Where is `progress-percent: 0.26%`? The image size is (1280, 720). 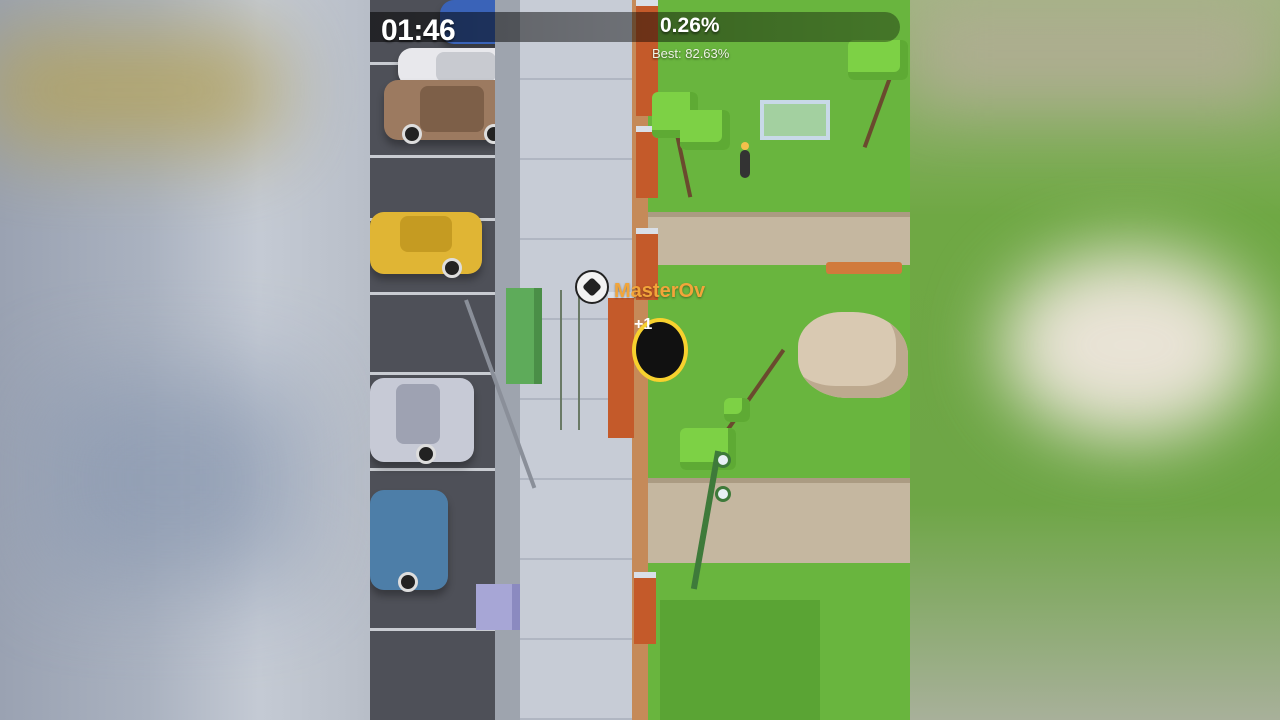
progress-percent: 0.26% is located at coordinates (690, 25).